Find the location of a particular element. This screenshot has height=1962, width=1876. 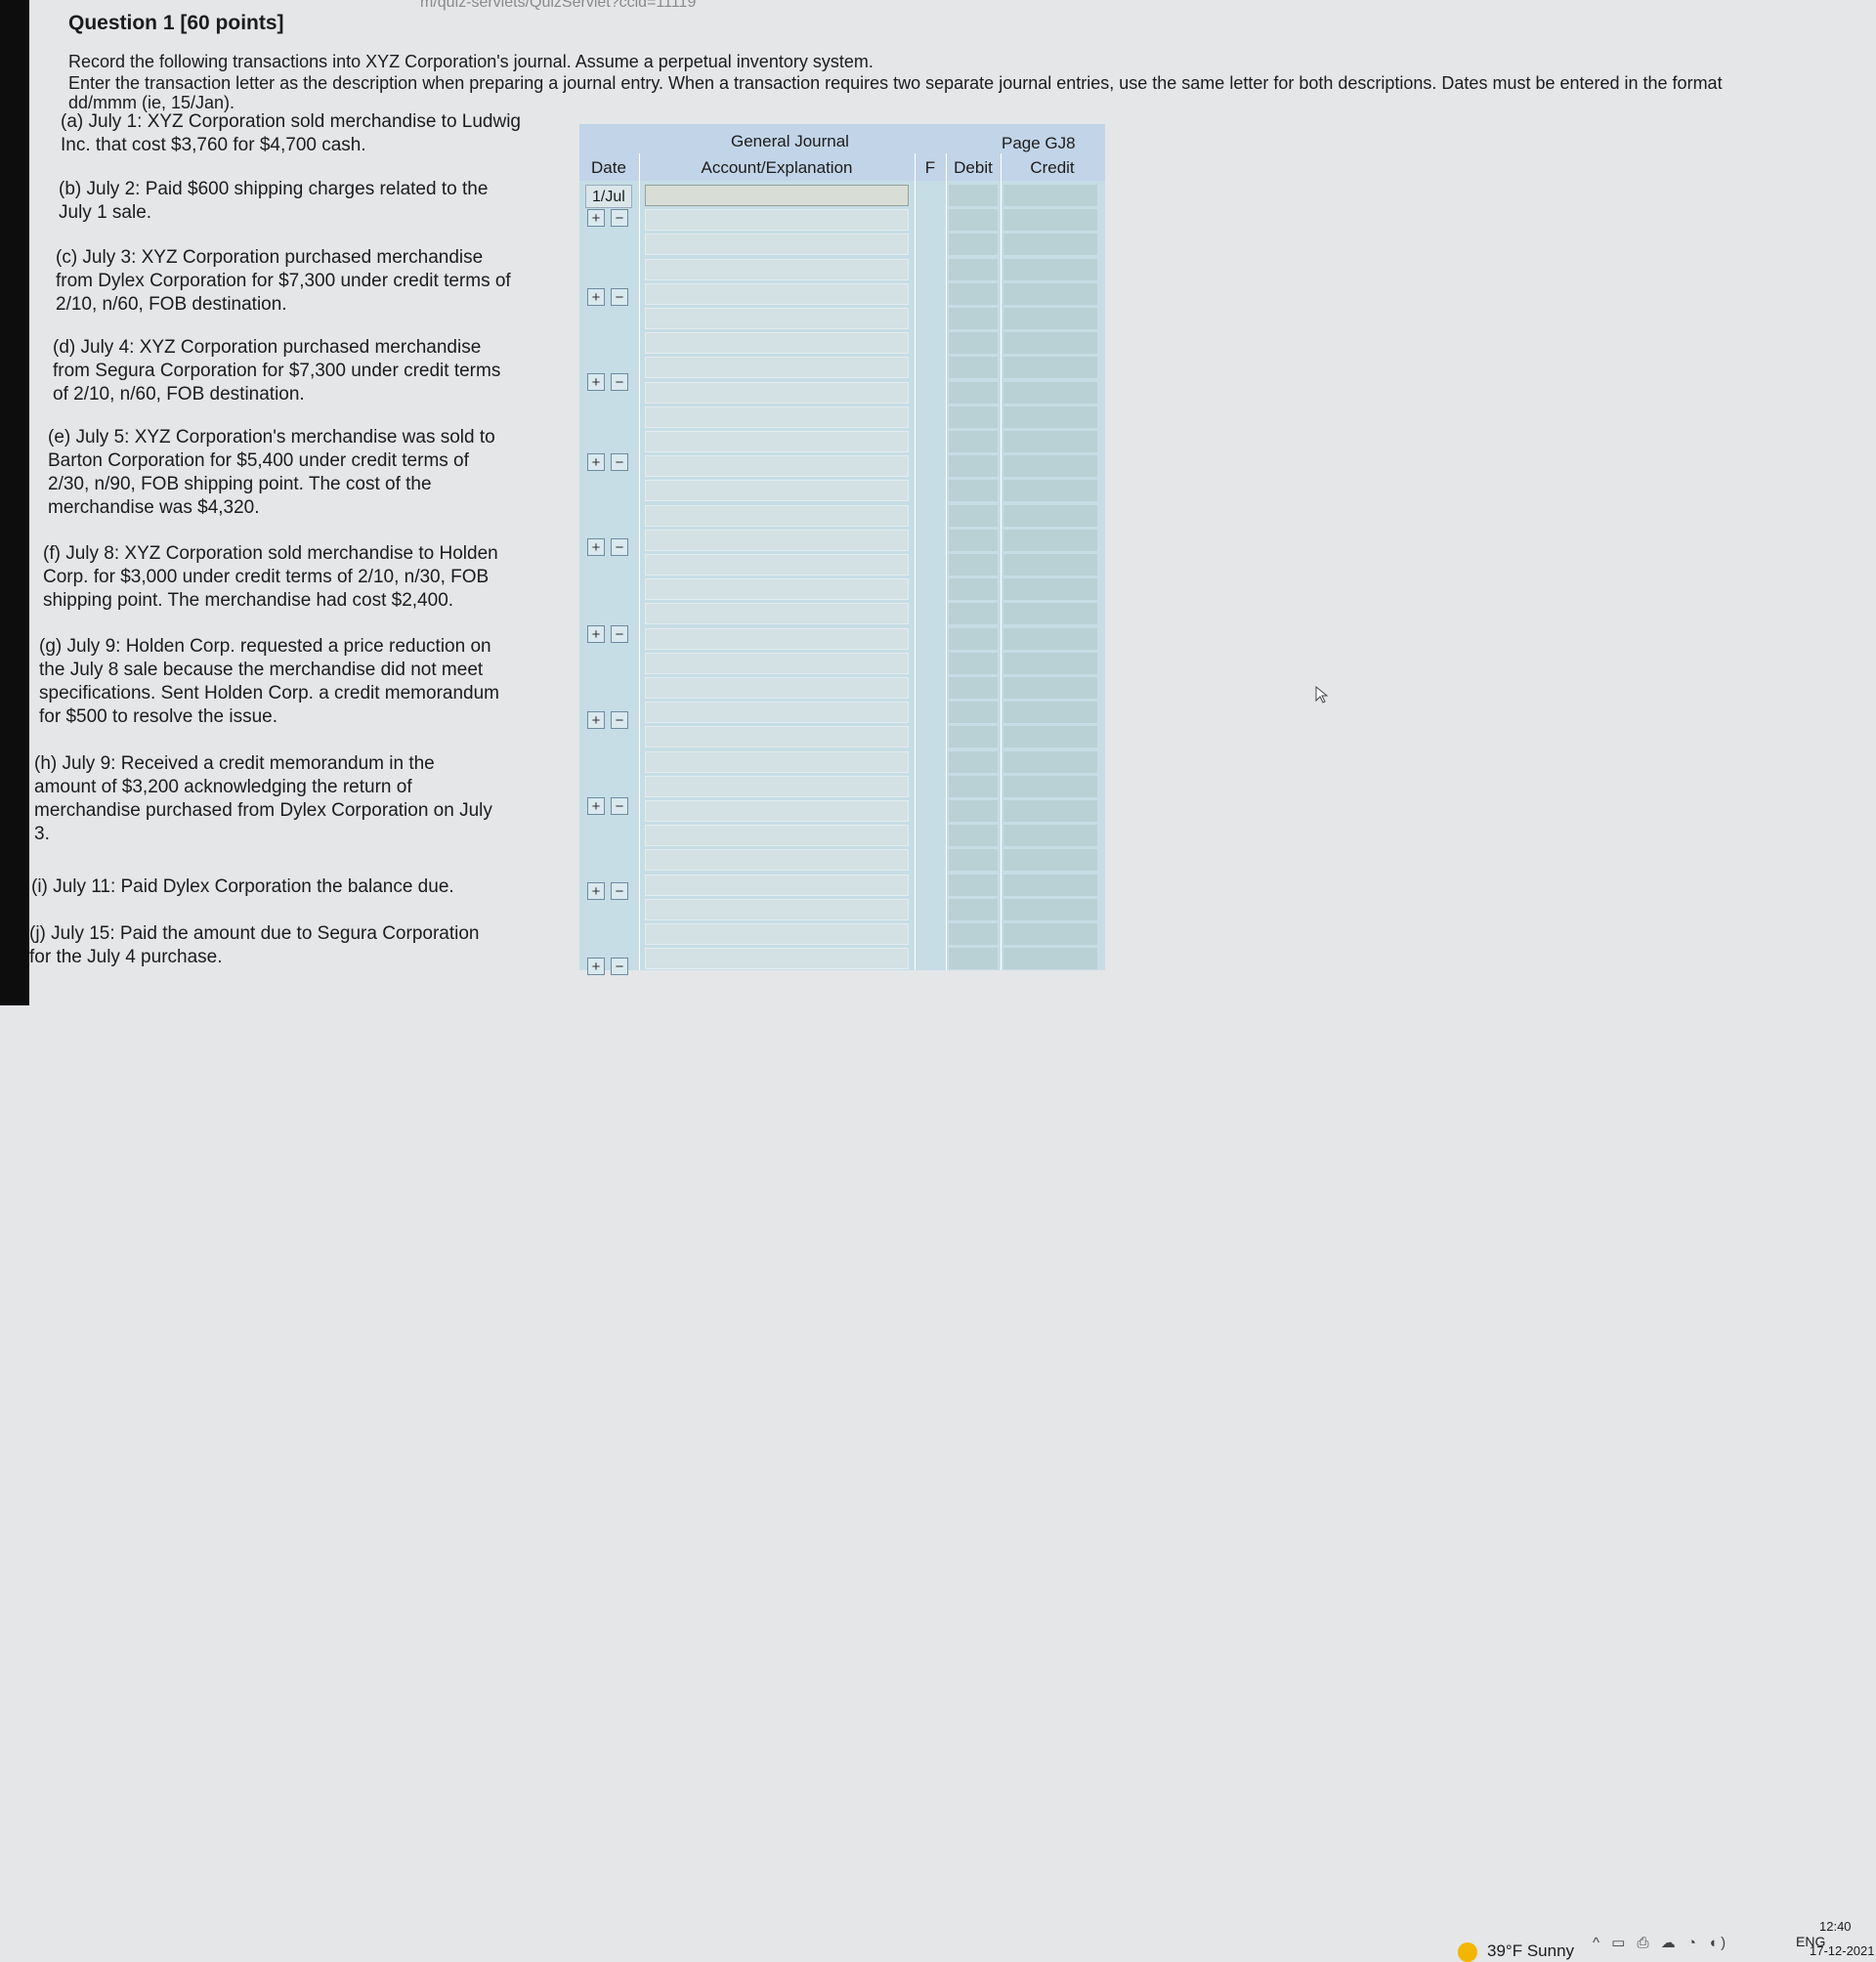

date-input: 1/Jul is located at coordinates (608, 197).